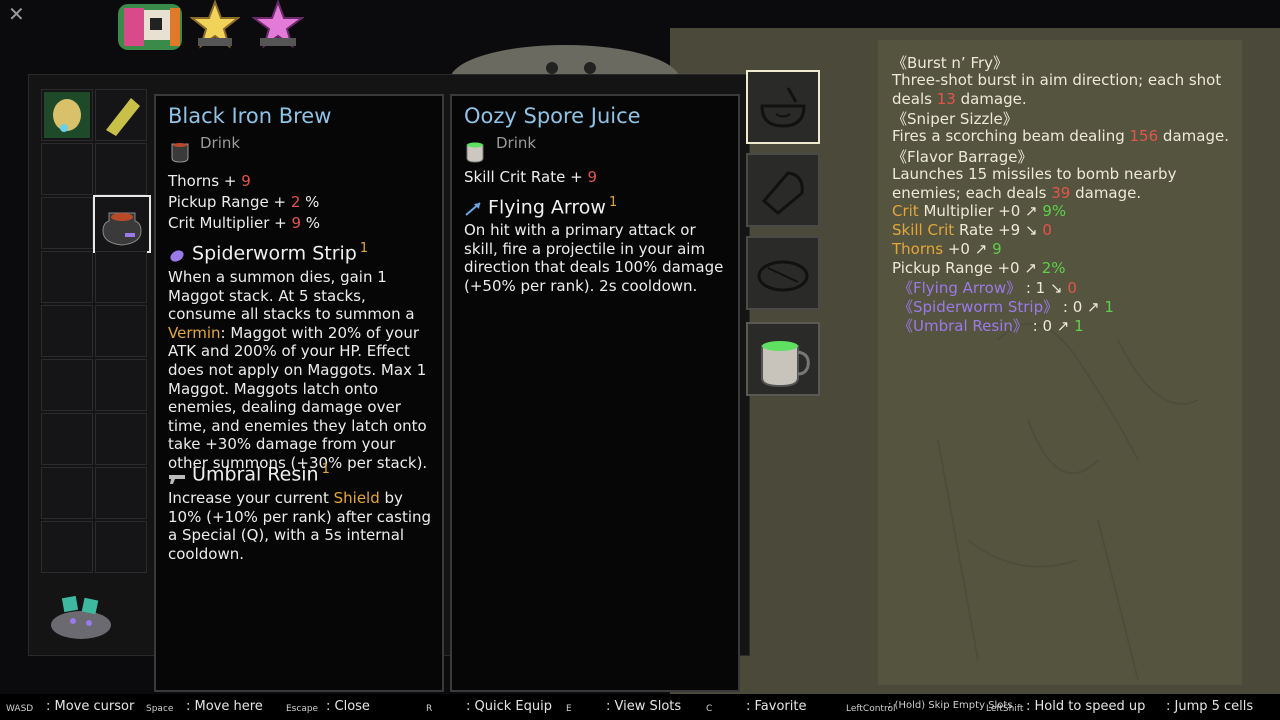 The height and width of the screenshot is (720, 1280). I want to click on flavor-title: 《Flavor Barrage》, so click(962, 157).